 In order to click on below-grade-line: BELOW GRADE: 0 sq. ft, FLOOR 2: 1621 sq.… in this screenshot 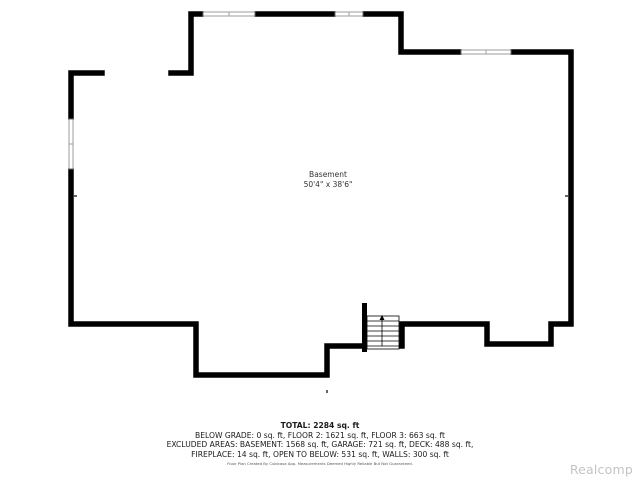, I will do `click(320, 435)`.